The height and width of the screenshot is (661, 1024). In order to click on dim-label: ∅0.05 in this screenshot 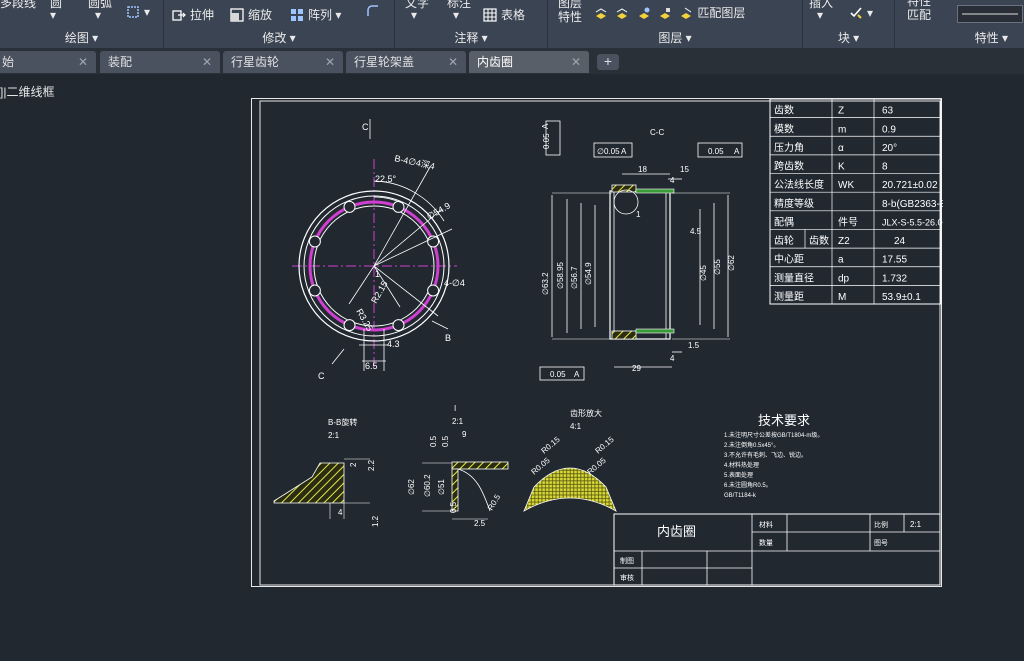, I will do `click(608, 151)`.